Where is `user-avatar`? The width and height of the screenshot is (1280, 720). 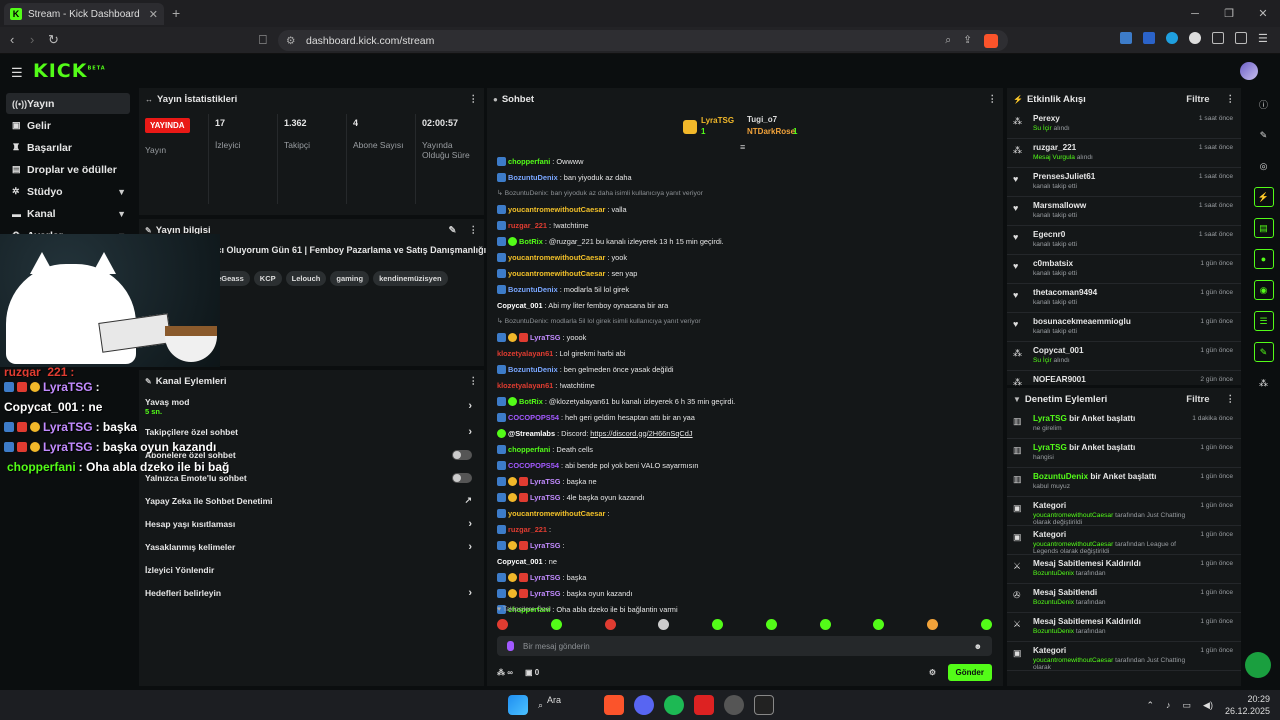 user-avatar is located at coordinates (1249, 71).